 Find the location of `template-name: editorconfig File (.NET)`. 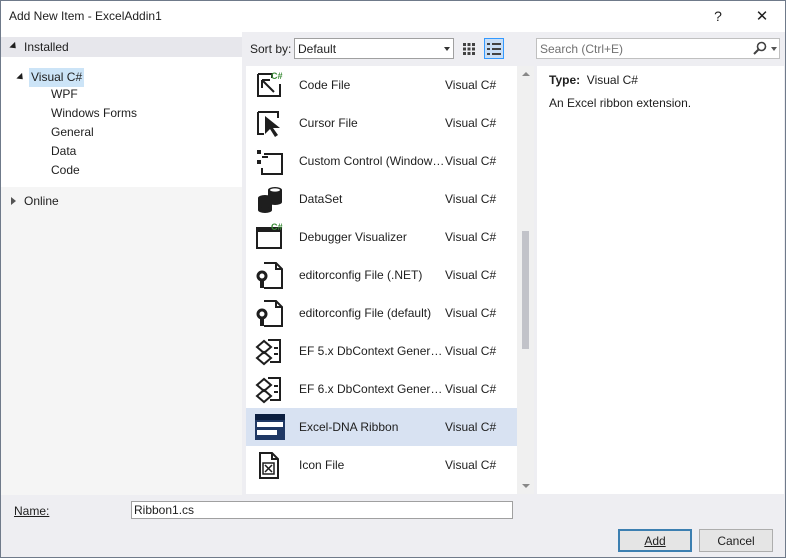

template-name: editorconfig File (.NET) is located at coordinates (361, 275).